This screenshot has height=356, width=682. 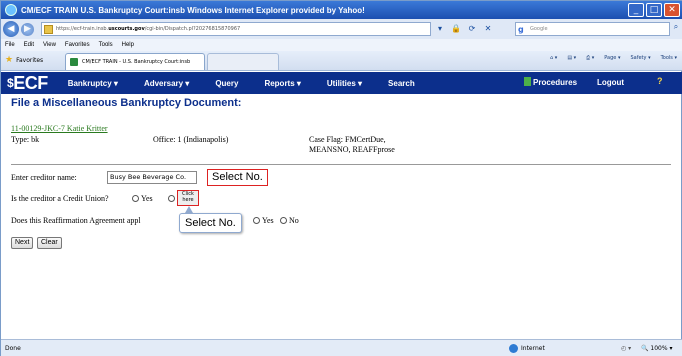 I want to click on help-icon: ?, so click(x=660, y=81).